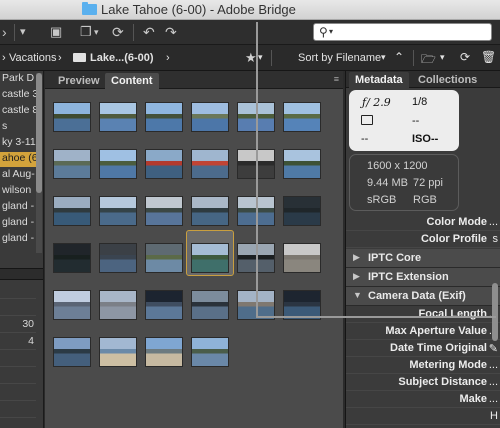 Image resolution: width=500 pixels, height=428 pixels. I want to click on sort-dropdown: Sort by Filename, so click(339, 58).